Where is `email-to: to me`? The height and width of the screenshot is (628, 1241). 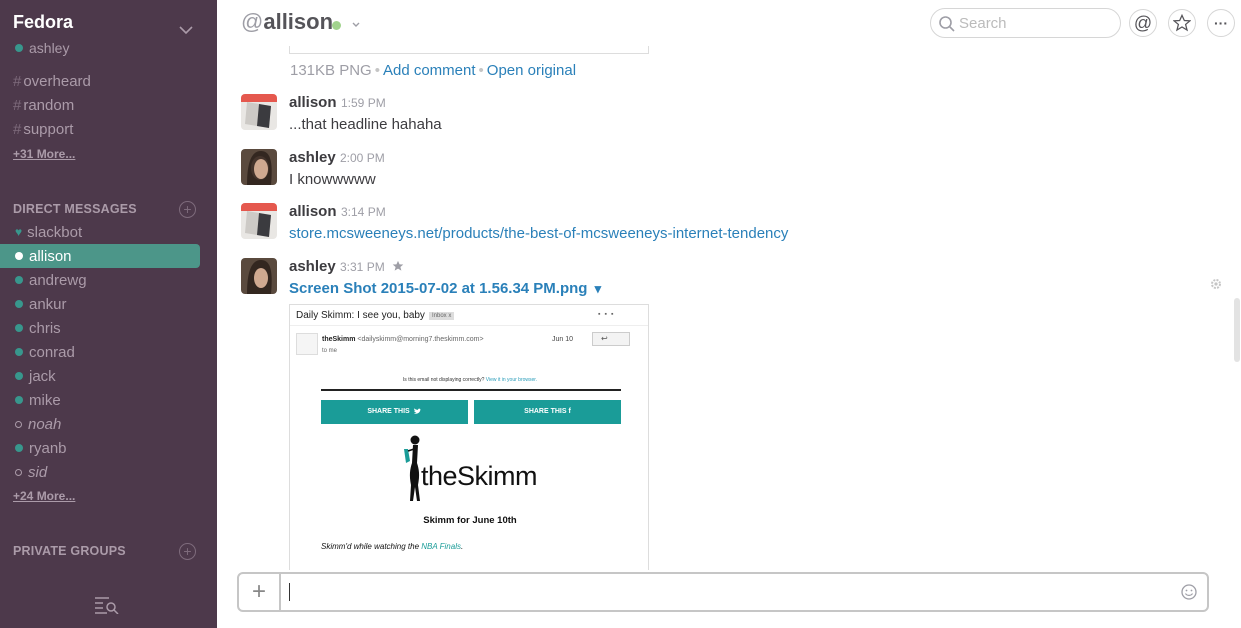
email-to: to me is located at coordinates (330, 351).